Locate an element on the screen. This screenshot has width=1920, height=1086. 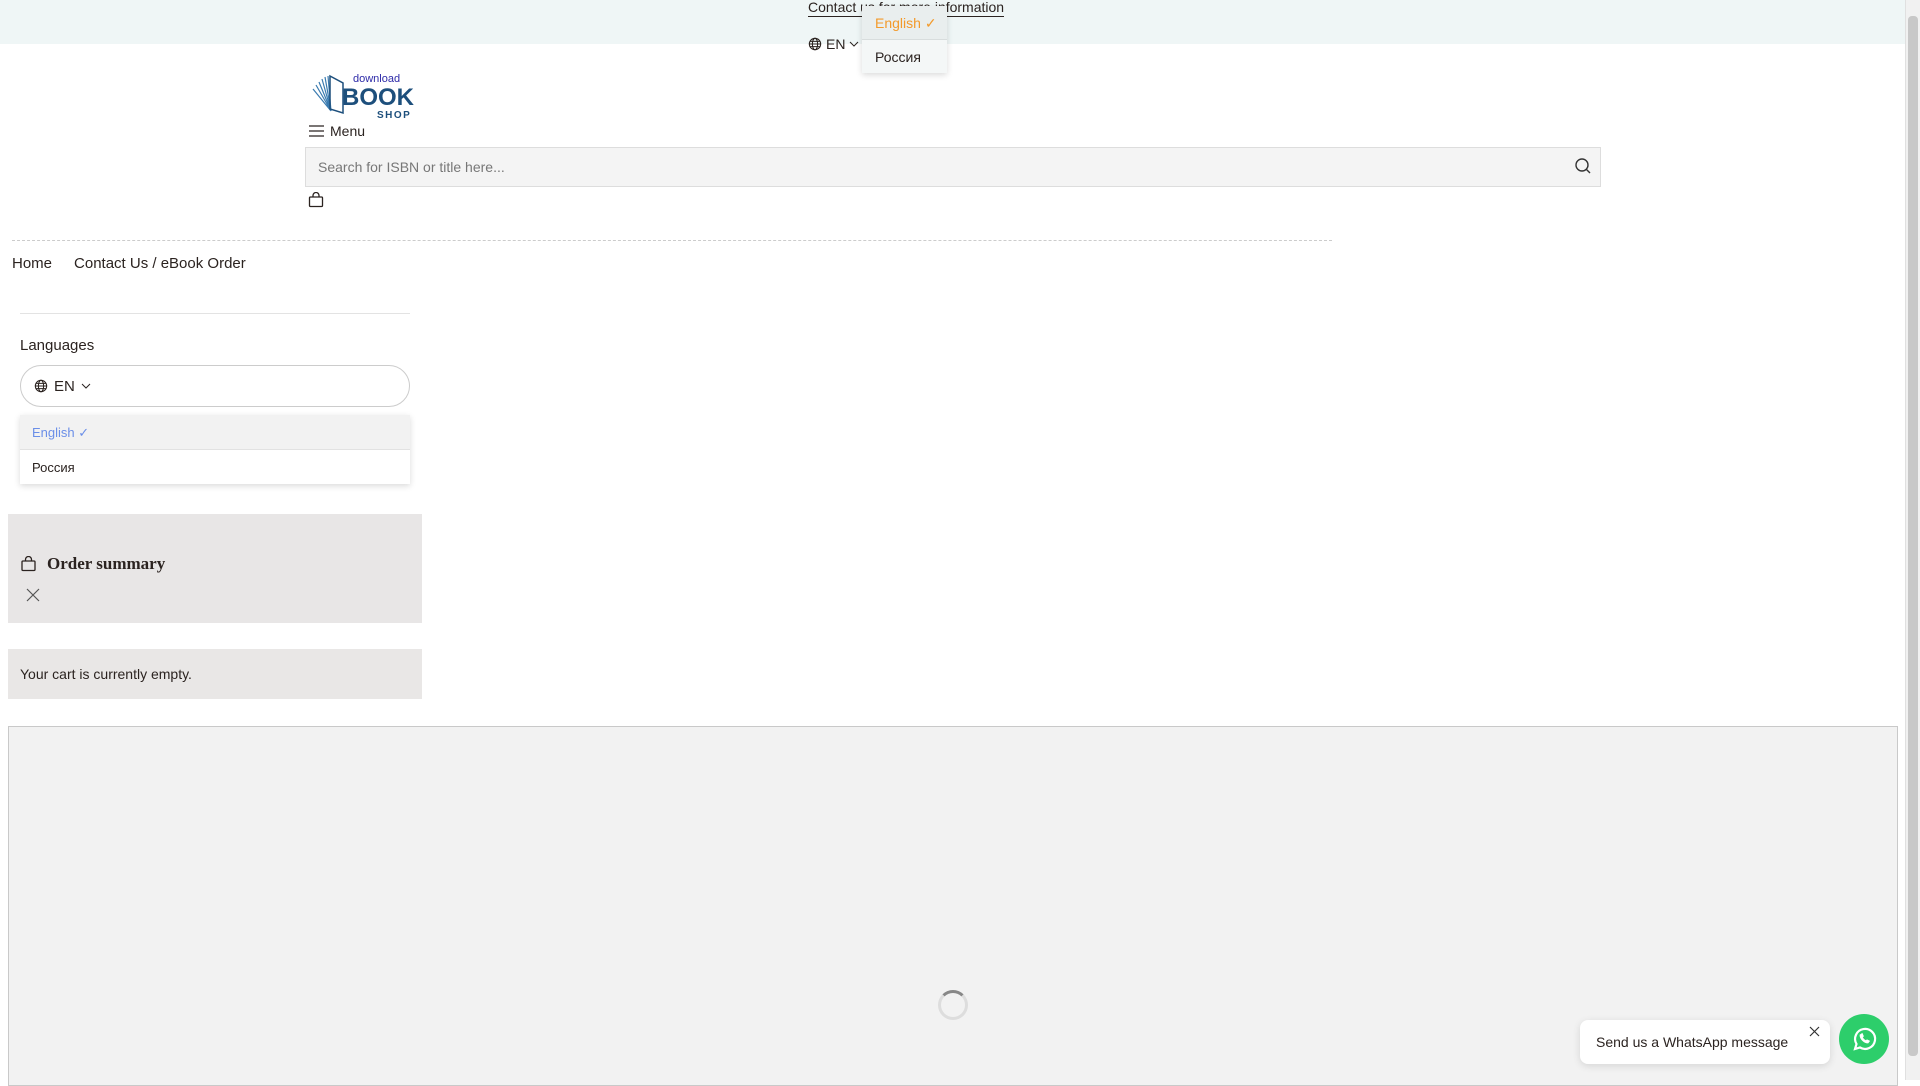
scrollbar-thumb is located at coordinates (1913, 536).